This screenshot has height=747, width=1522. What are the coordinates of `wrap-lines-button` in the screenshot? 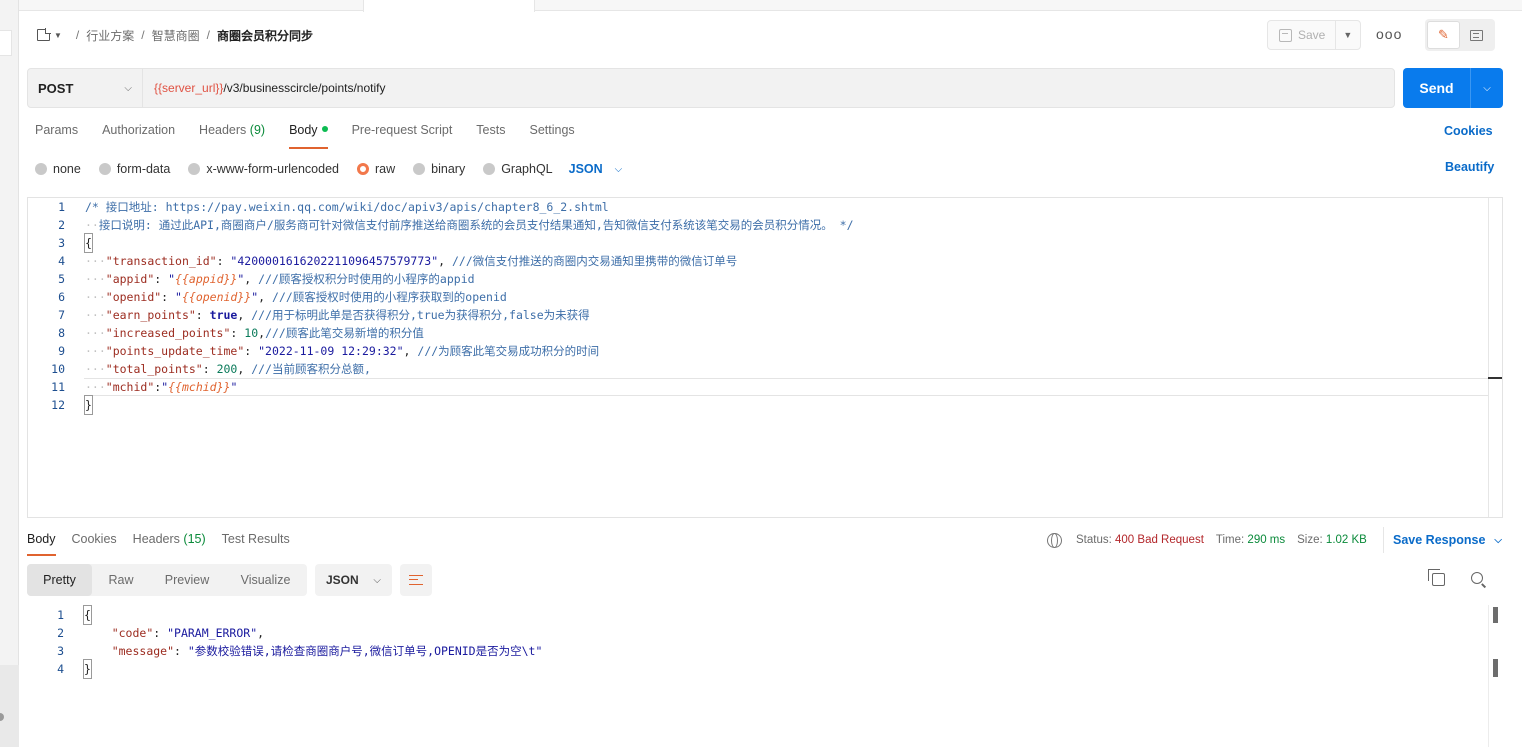 It's located at (416, 580).